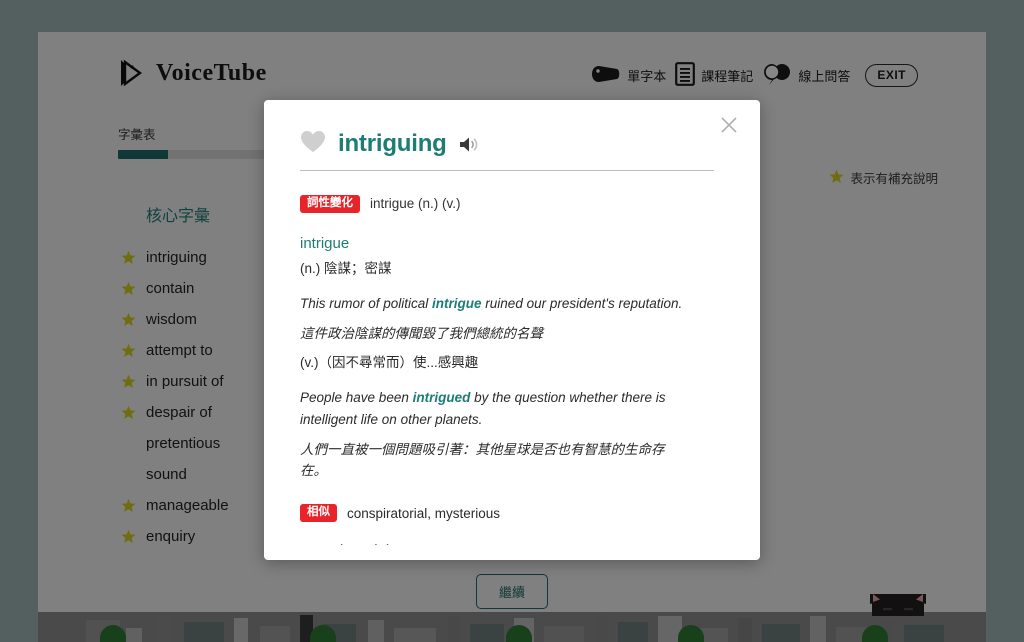 This screenshot has width=1024, height=642. I want to click on wordform-row: 詞性變化 intrigue (n.) (v.), so click(510, 204).